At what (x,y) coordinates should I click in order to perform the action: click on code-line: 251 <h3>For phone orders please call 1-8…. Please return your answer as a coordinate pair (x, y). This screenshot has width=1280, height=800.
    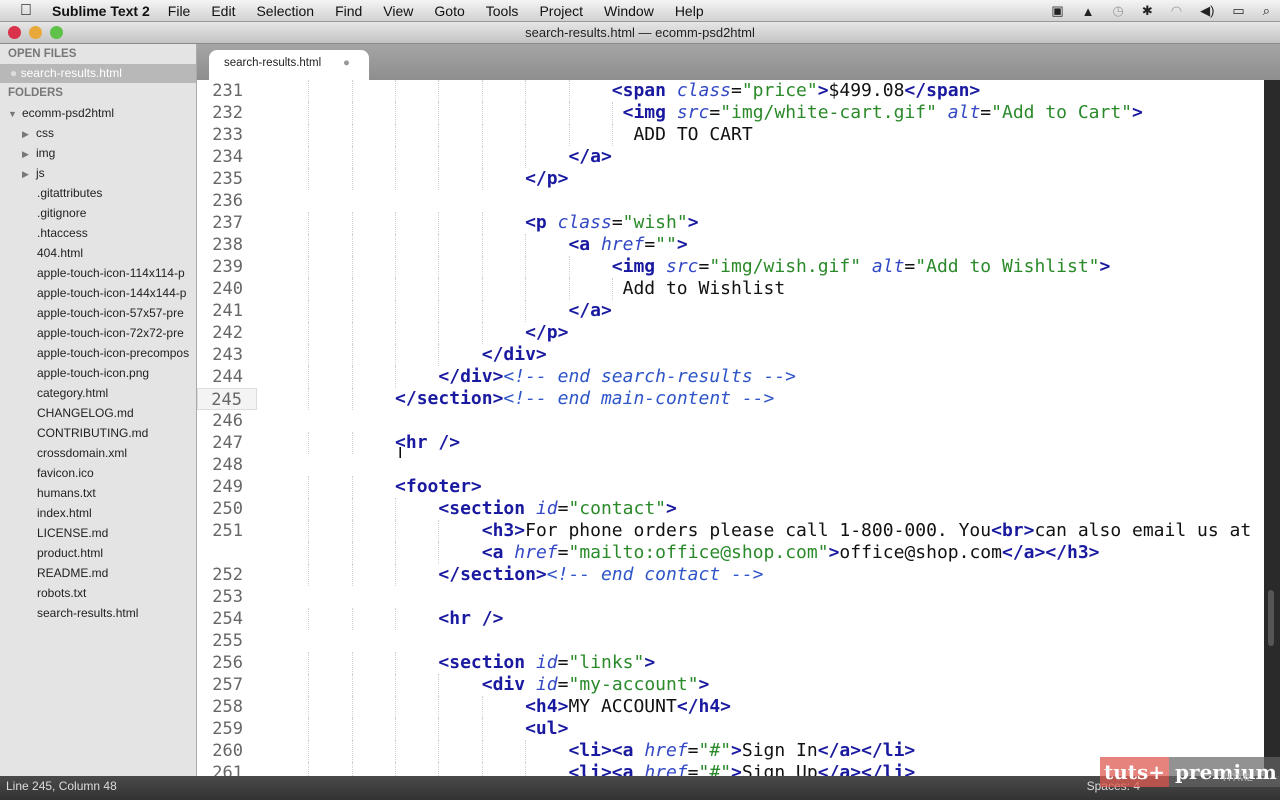
    Looking at the image, I should click on (730, 531).